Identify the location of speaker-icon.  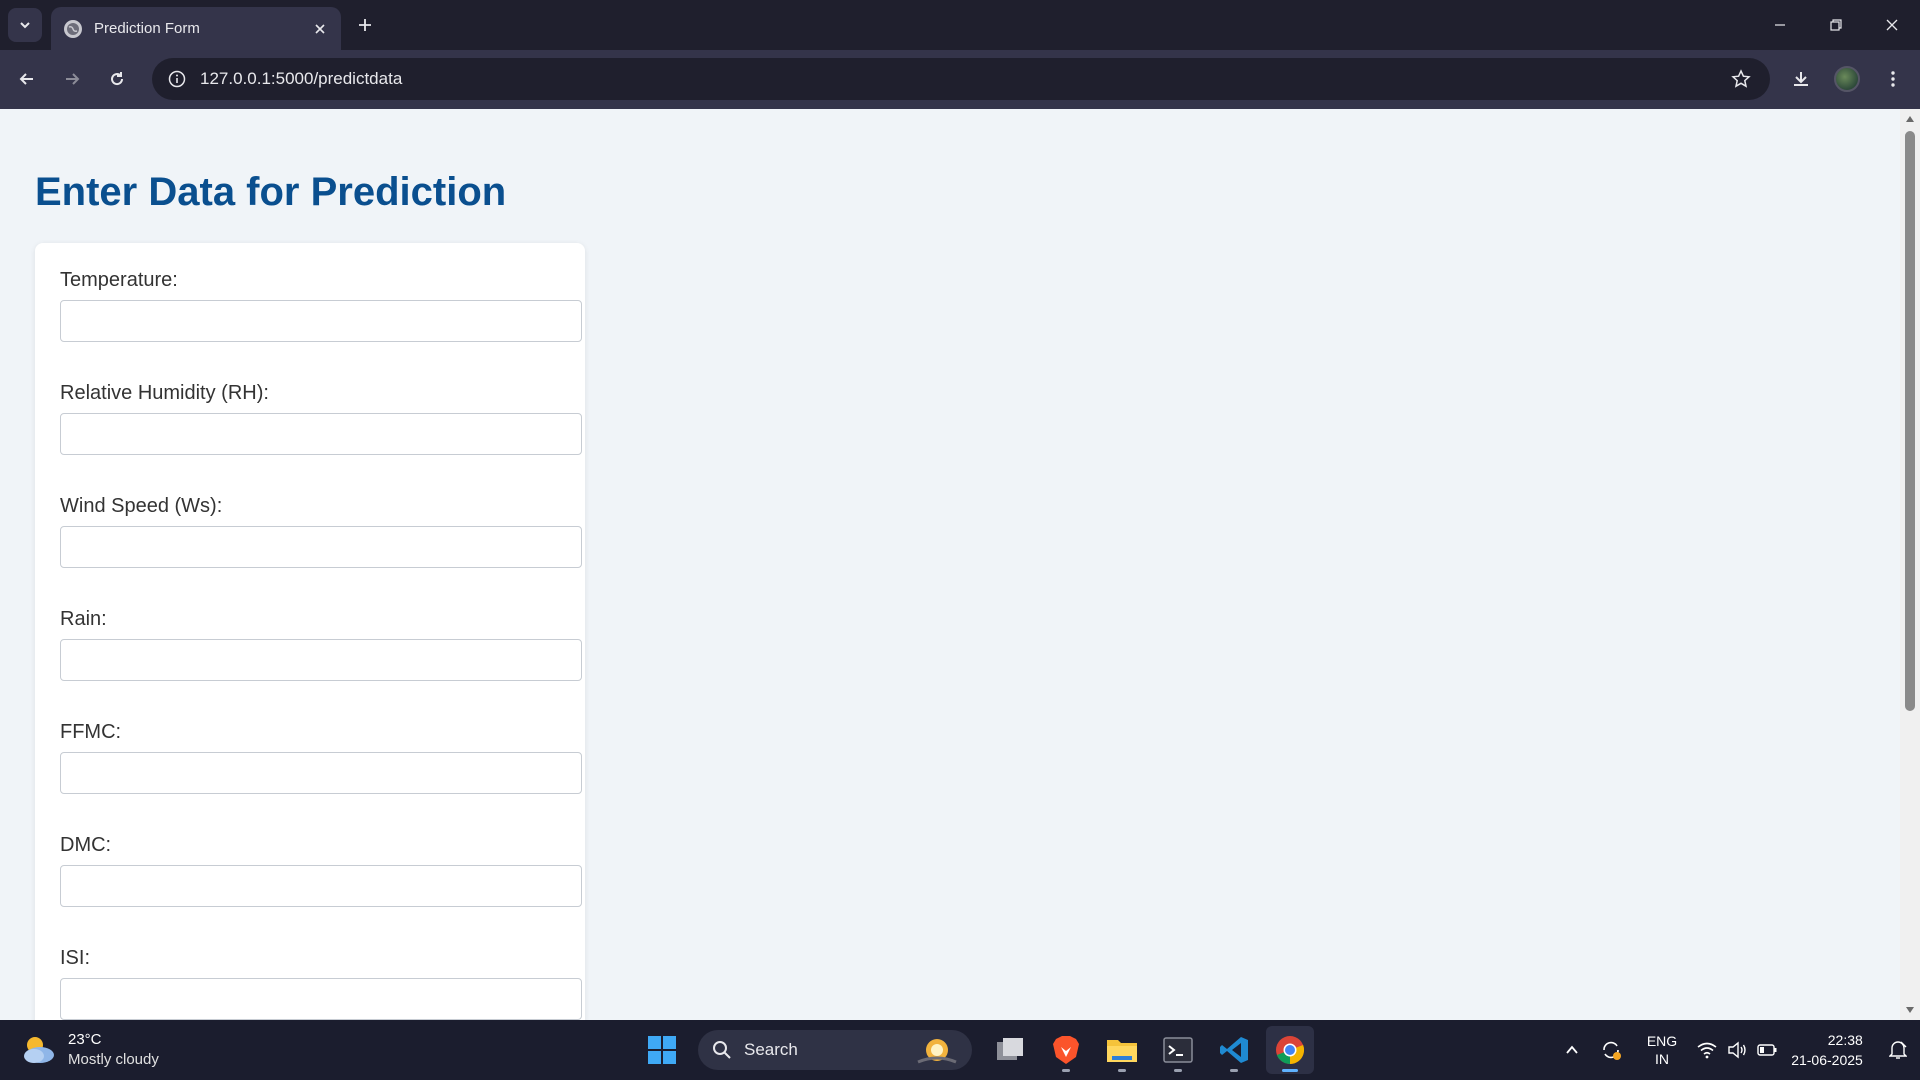
(1737, 1050).